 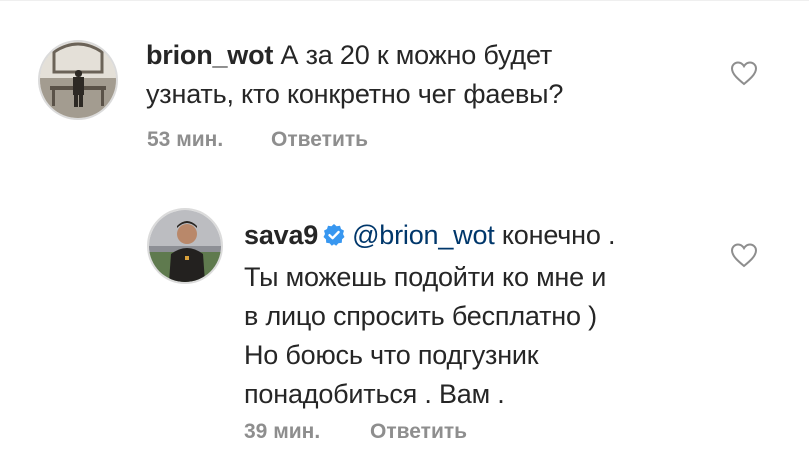 What do you see at coordinates (558, 235) in the screenshot?
I see `comment-text-line: конечно .` at bounding box center [558, 235].